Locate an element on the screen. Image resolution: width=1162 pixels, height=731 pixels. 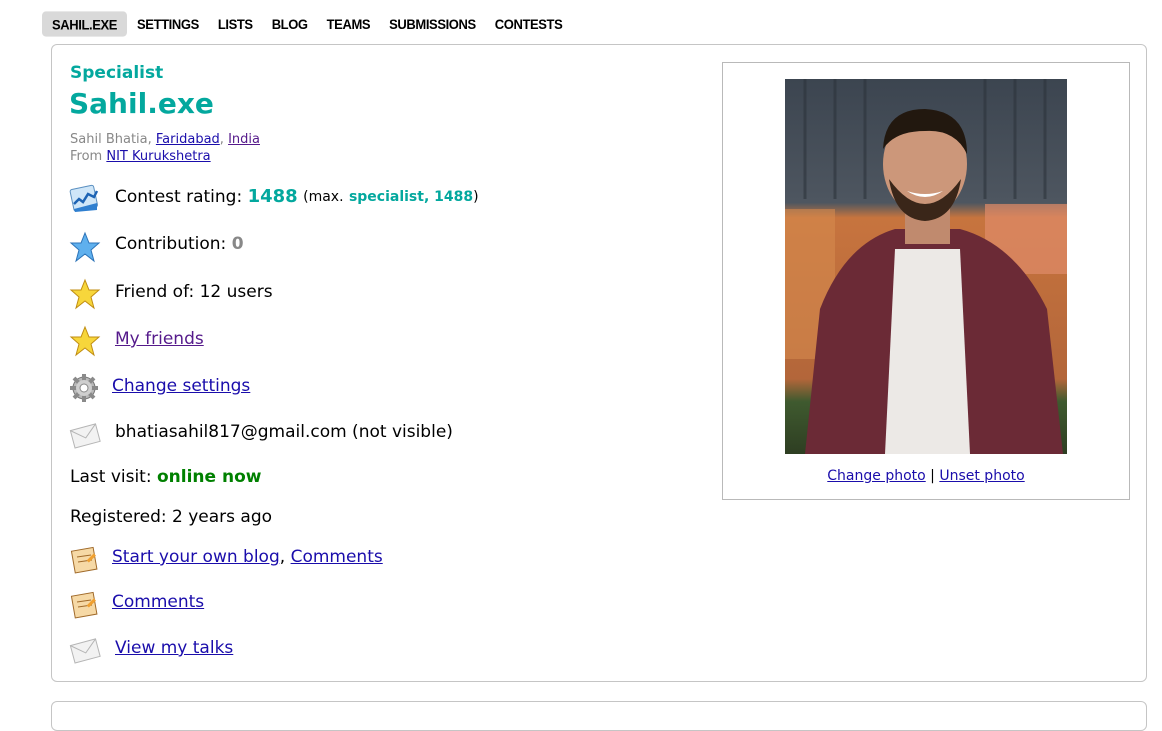
view-talks-link: View my talks is located at coordinates (174, 648).